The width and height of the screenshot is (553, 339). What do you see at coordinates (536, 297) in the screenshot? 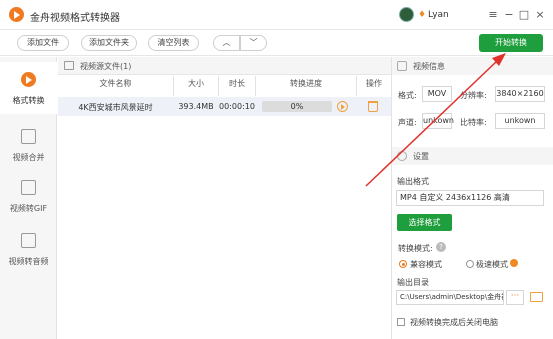
I see `open-folder-icon` at bounding box center [536, 297].